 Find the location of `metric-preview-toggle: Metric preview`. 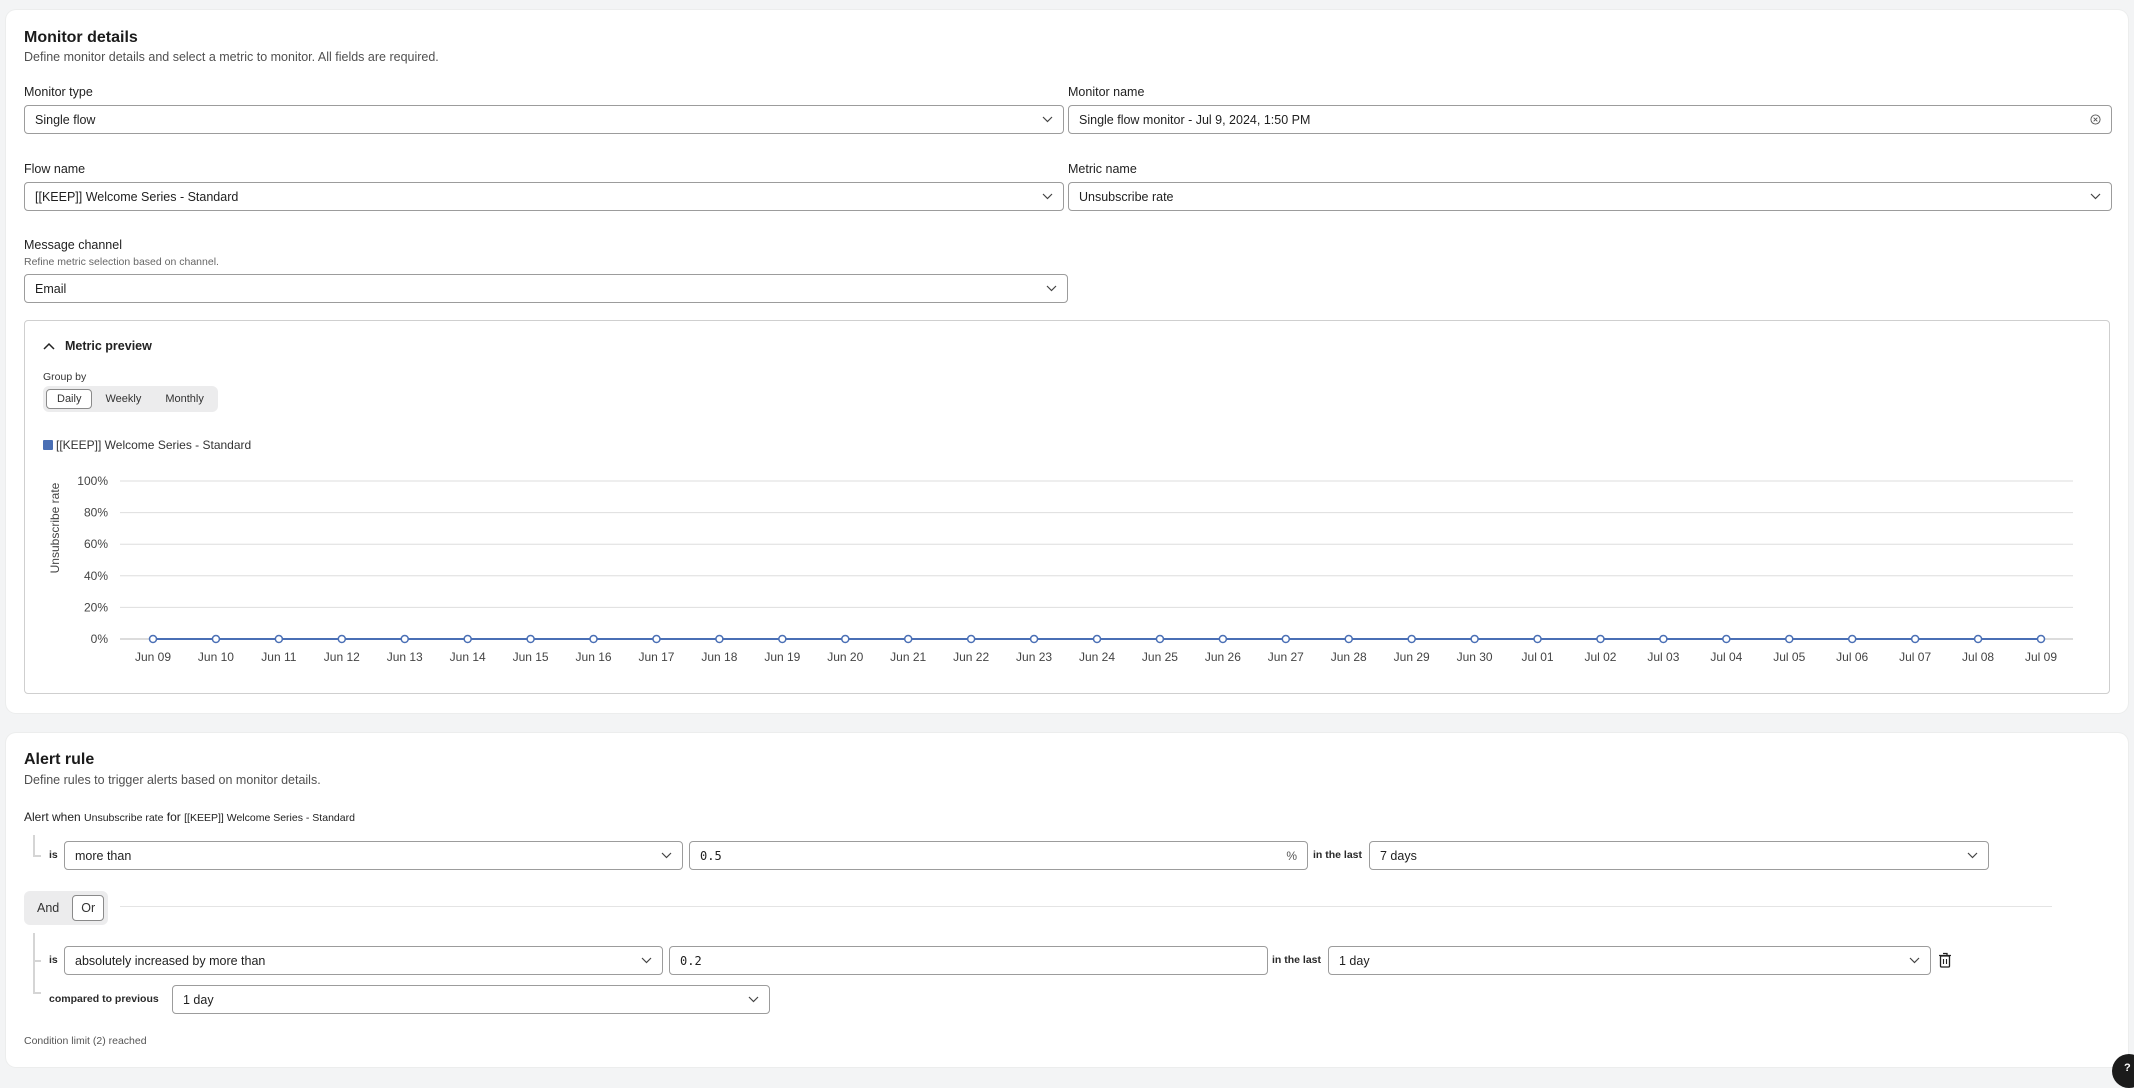

metric-preview-toggle: Metric preview is located at coordinates (97, 346).